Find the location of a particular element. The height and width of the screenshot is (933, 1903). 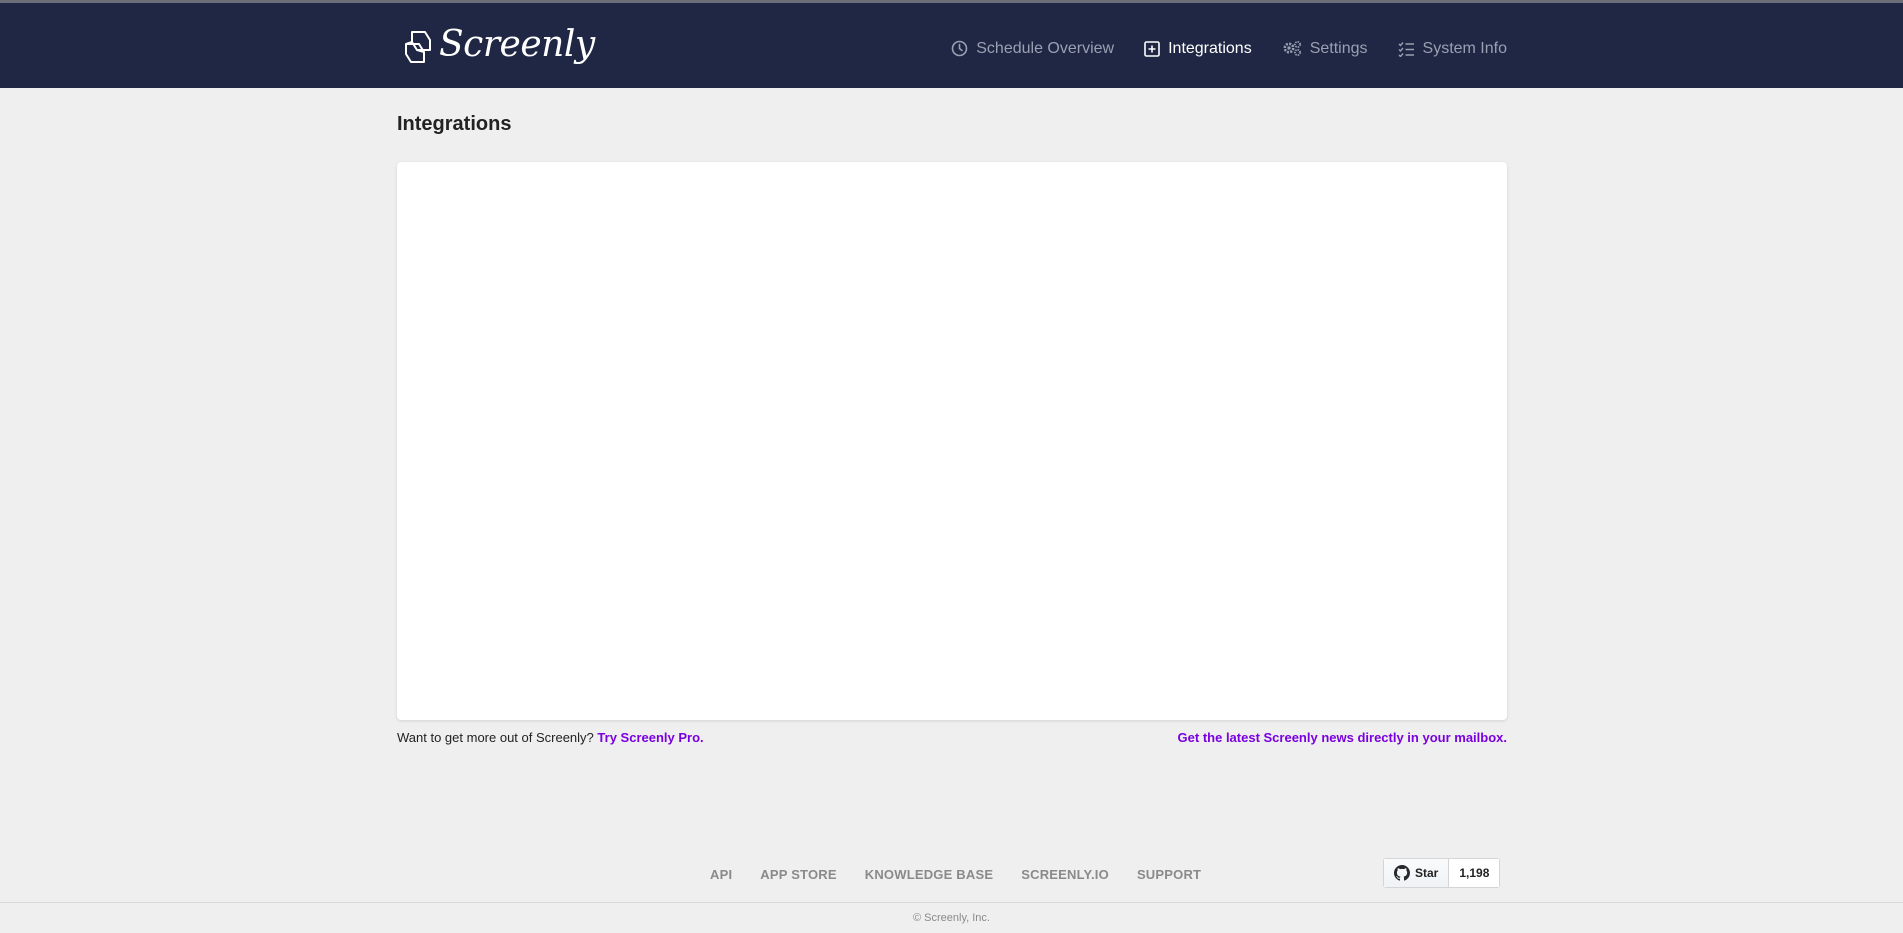

nav-integrations-label: Integrations is located at coordinates (1210, 48).